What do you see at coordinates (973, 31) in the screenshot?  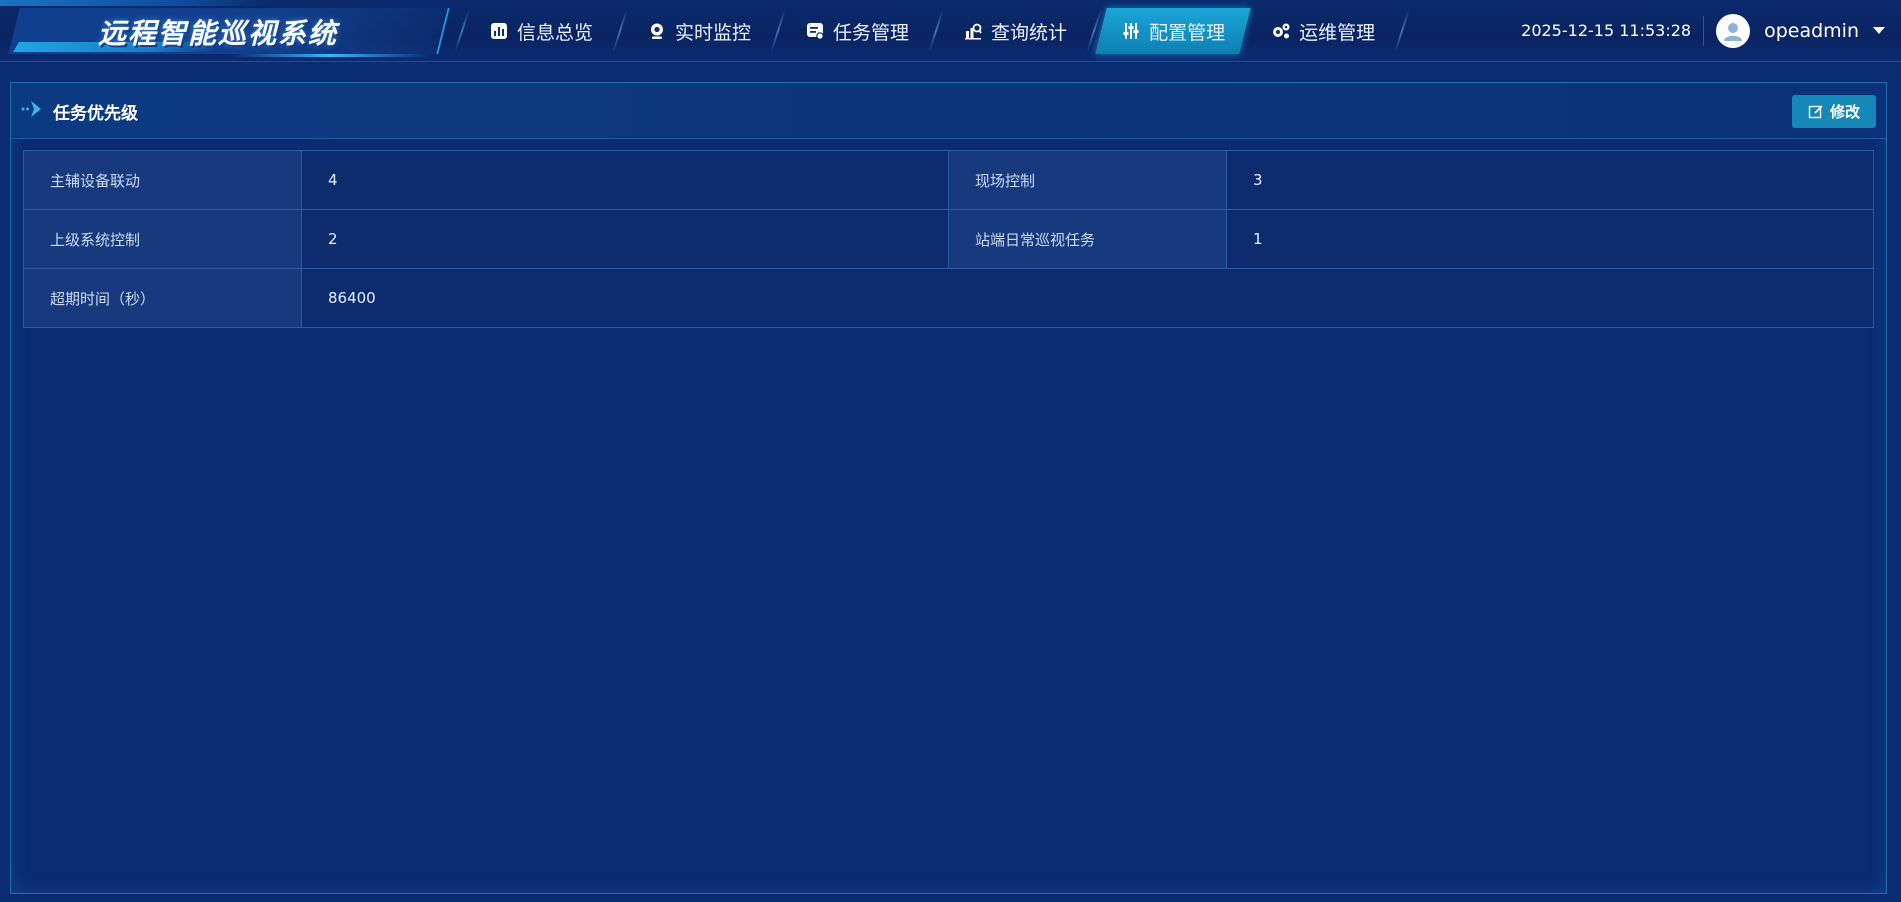 I see `stats-search-icon` at bounding box center [973, 31].